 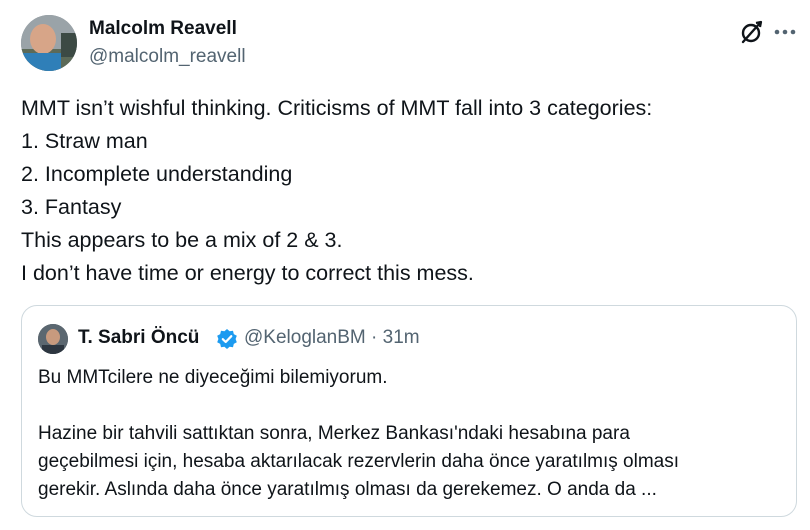 What do you see at coordinates (138, 338) in the screenshot?
I see `quoted-author-name: T. Sabri Öncü` at bounding box center [138, 338].